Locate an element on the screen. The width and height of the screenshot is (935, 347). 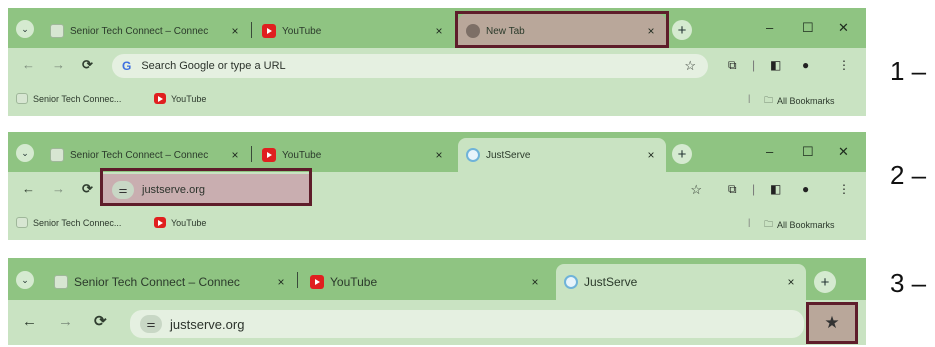
google-g-icon: G is located at coordinates (127, 66).